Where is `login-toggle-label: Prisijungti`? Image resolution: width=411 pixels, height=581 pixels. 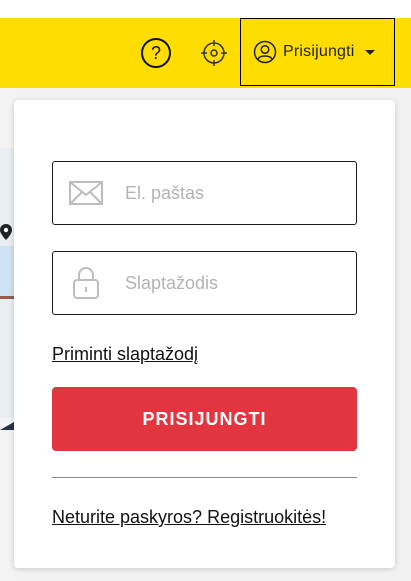 login-toggle-label: Prisijungti is located at coordinates (319, 51).